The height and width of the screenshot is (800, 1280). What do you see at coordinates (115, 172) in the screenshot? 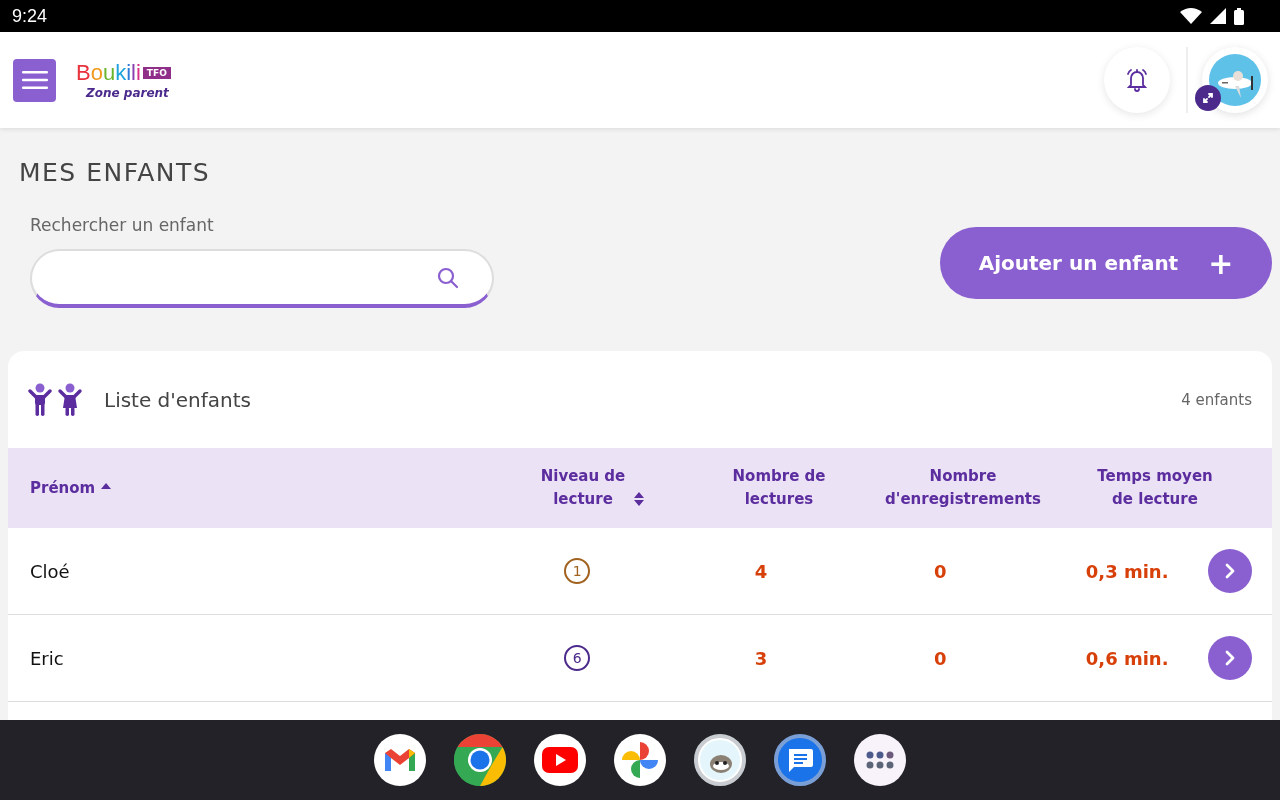
I see `page-title: MES ENFANTS` at bounding box center [115, 172].